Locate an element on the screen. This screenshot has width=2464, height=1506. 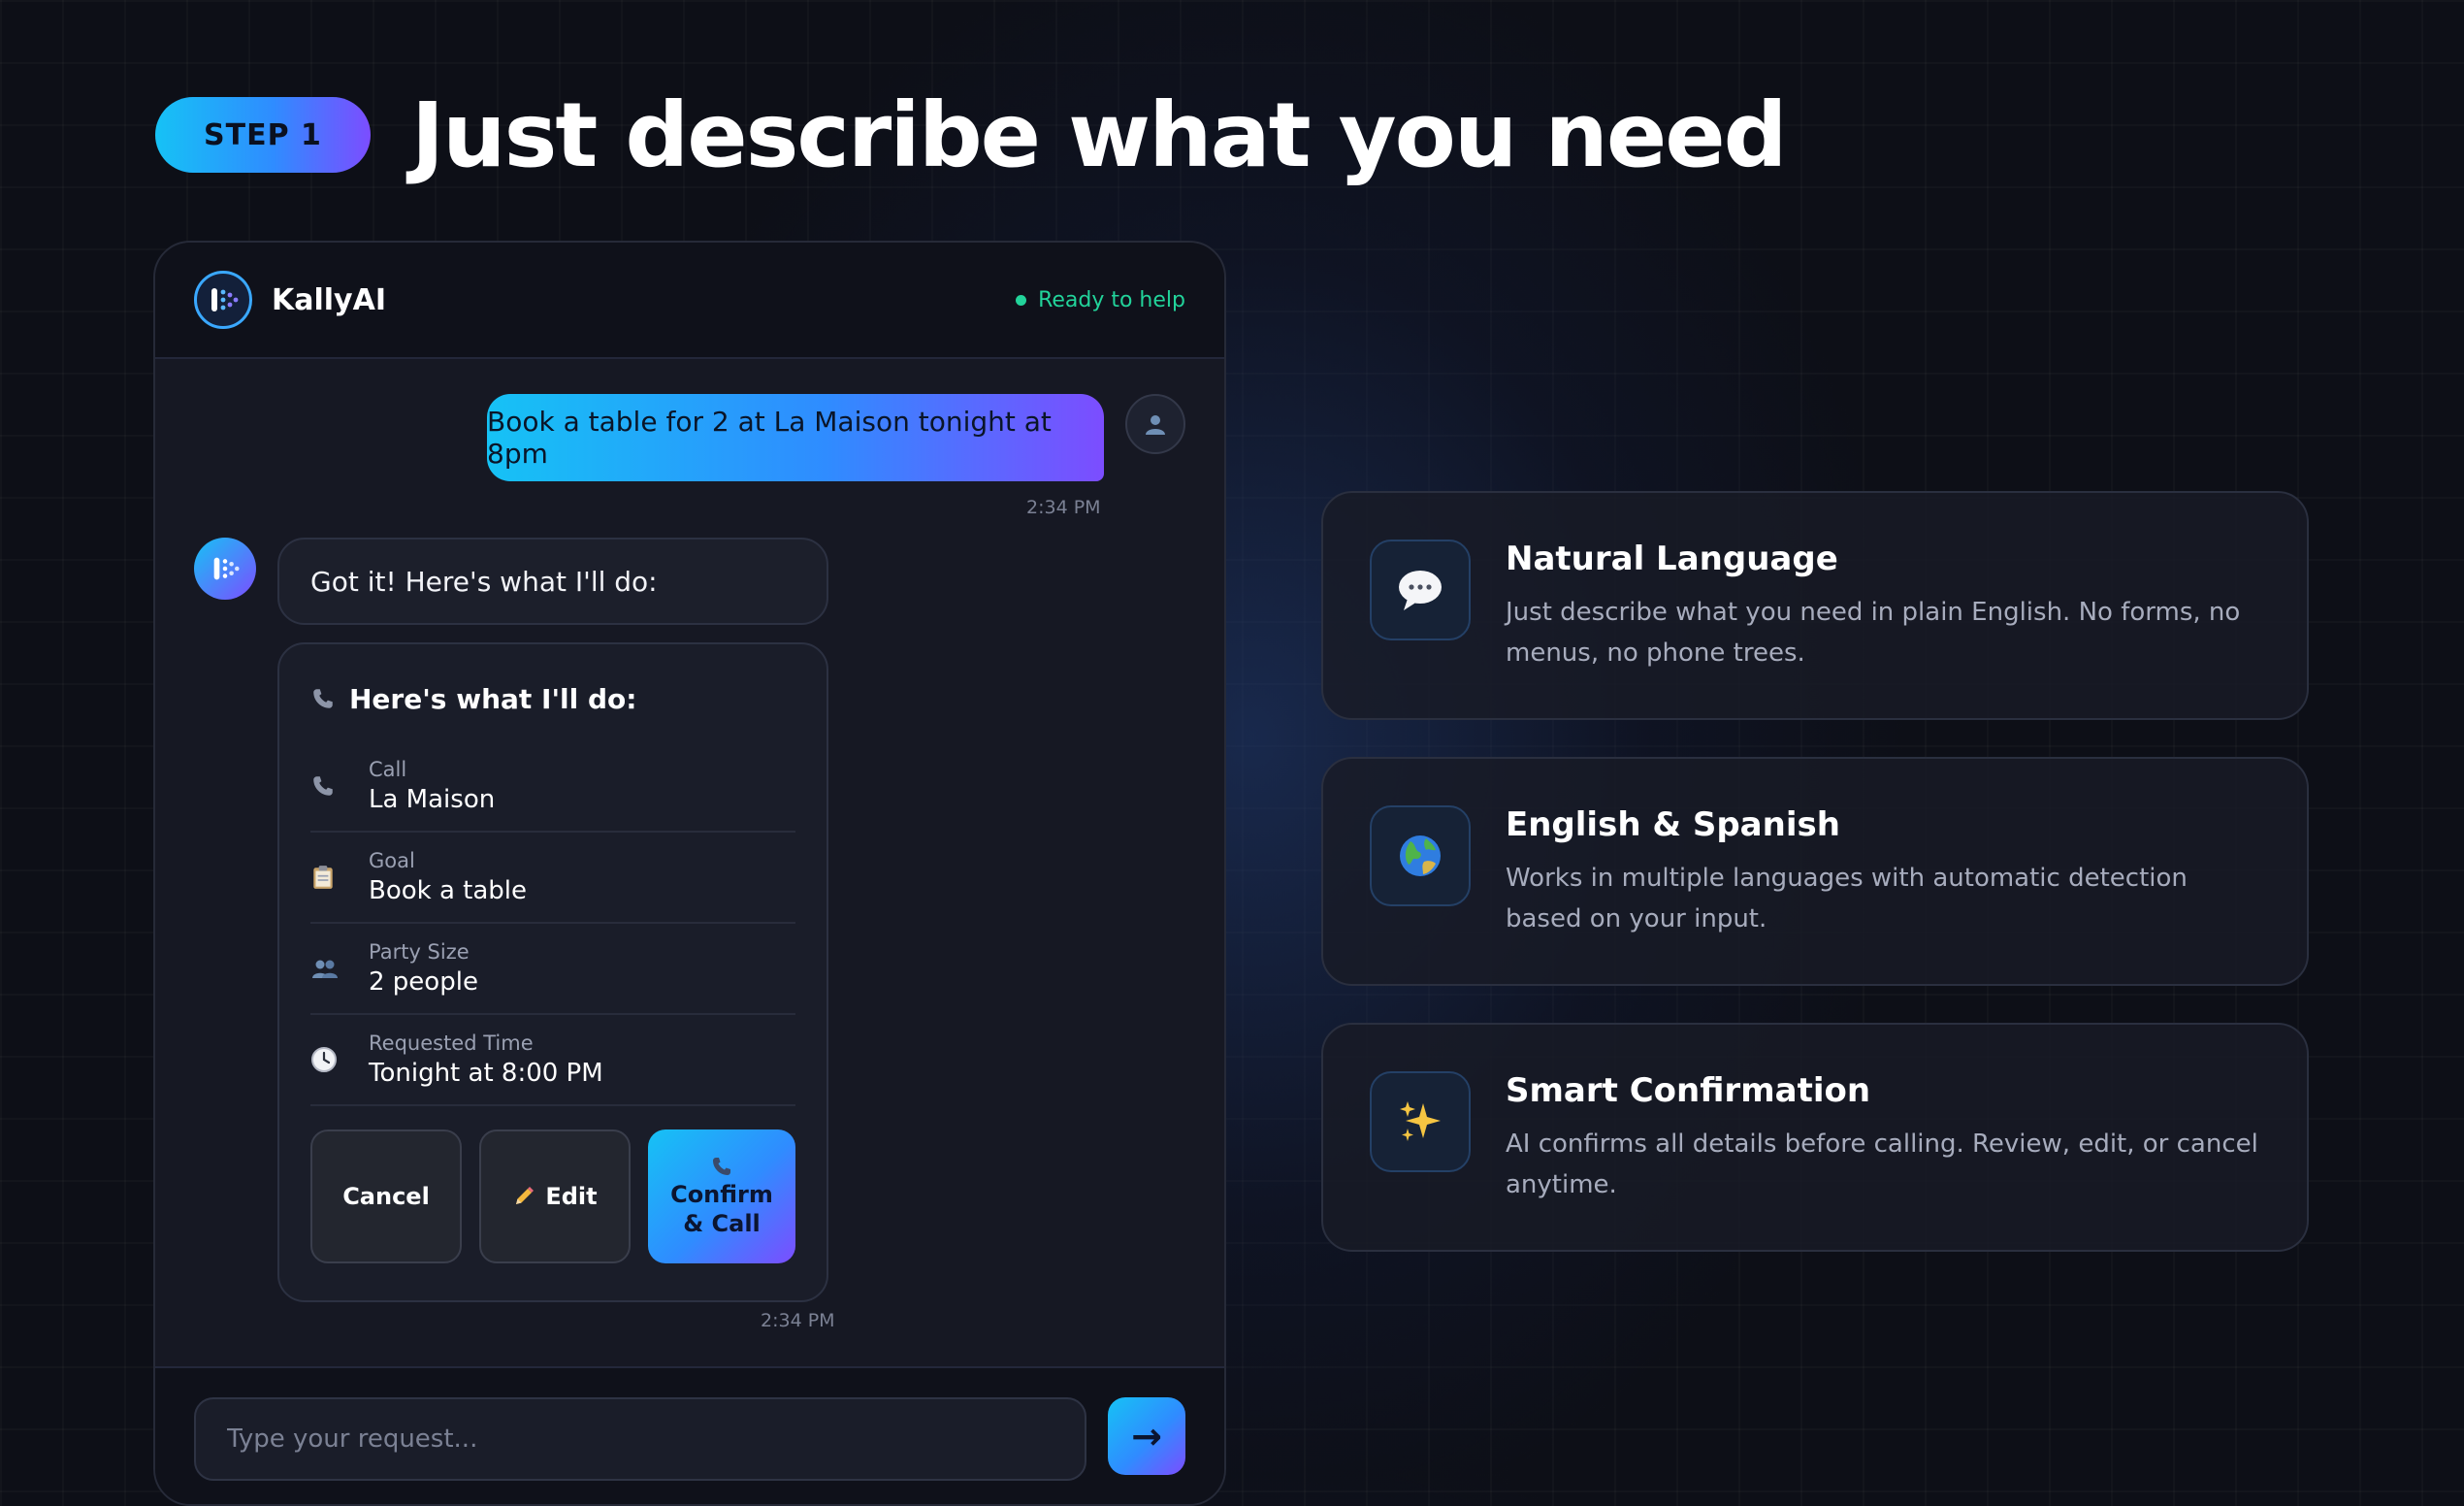
pencil-icon is located at coordinates (523, 1196).